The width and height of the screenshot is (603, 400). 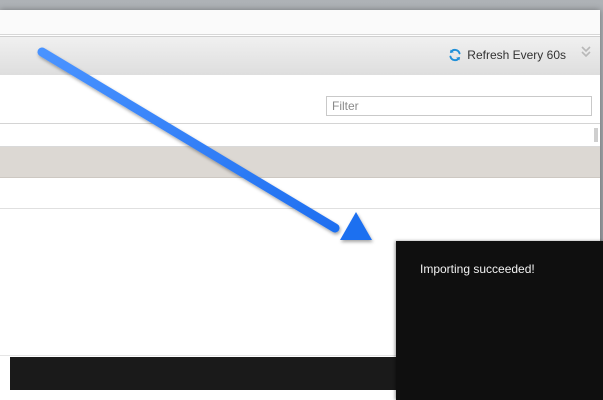 What do you see at coordinates (455, 55) in the screenshot?
I see `refresh-icon` at bounding box center [455, 55].